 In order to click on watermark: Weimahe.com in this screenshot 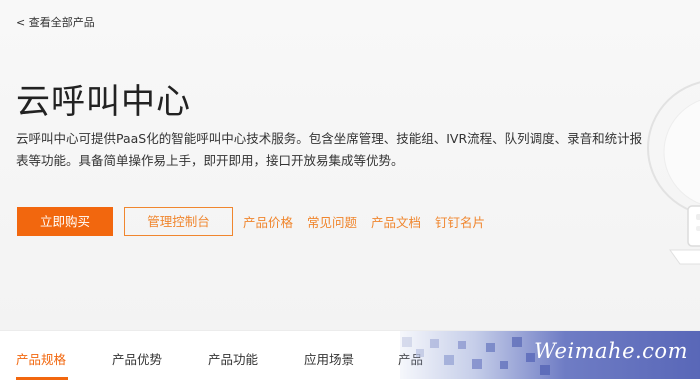, I will do `click(550, 355)`.